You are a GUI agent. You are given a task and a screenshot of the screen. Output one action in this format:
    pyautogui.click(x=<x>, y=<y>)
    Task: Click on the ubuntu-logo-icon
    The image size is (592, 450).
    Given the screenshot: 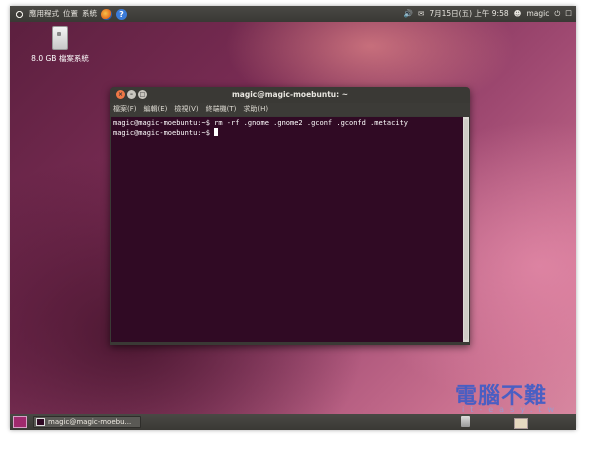 What is the action you would take?
    pyautogui.click(x=19, y=14)
    